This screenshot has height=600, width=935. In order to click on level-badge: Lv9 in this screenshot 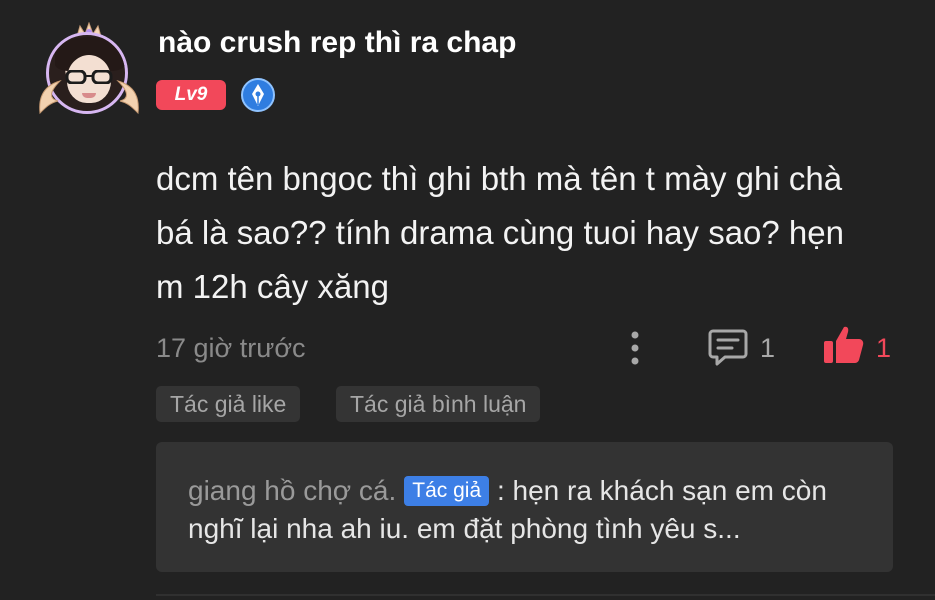, I will do `click(191, 95)`.